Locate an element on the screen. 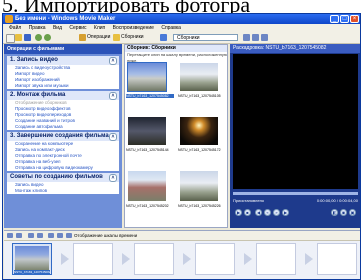 This screenshot has width=363, height=280. frame-caption: NSTU_b7163_1207545082 is located at coordinates (32, 272).